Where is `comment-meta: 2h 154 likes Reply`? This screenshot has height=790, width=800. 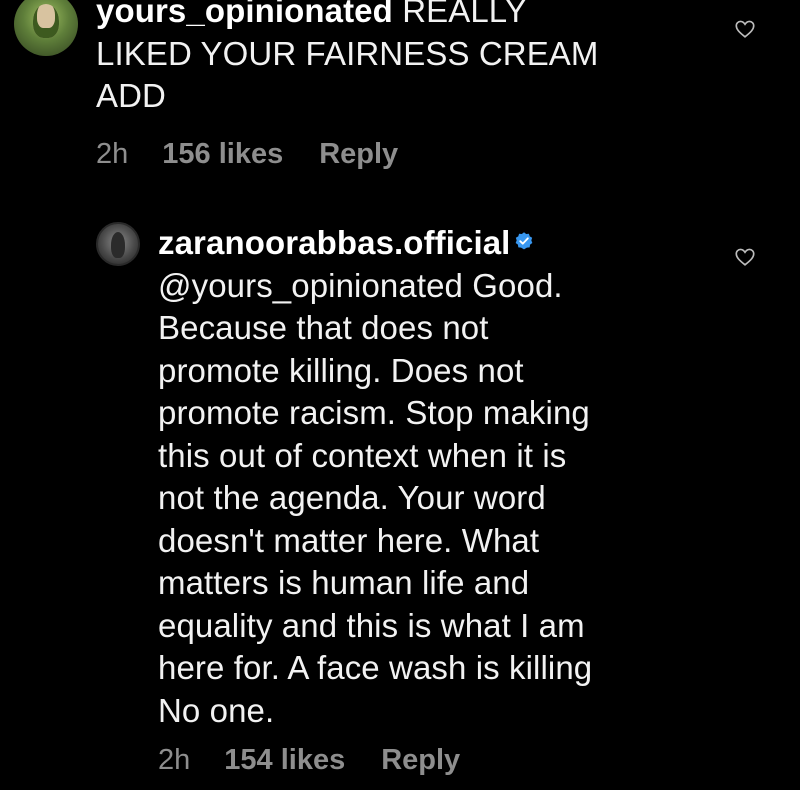
comment-meta: 2h 154 likes Reply is located at coordinates (309, 760).